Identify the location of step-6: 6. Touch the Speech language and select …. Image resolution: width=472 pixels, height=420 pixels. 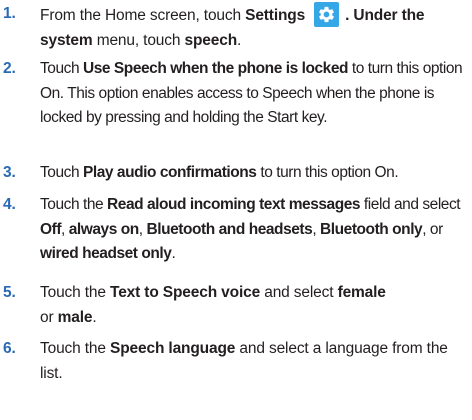
(236, 362).